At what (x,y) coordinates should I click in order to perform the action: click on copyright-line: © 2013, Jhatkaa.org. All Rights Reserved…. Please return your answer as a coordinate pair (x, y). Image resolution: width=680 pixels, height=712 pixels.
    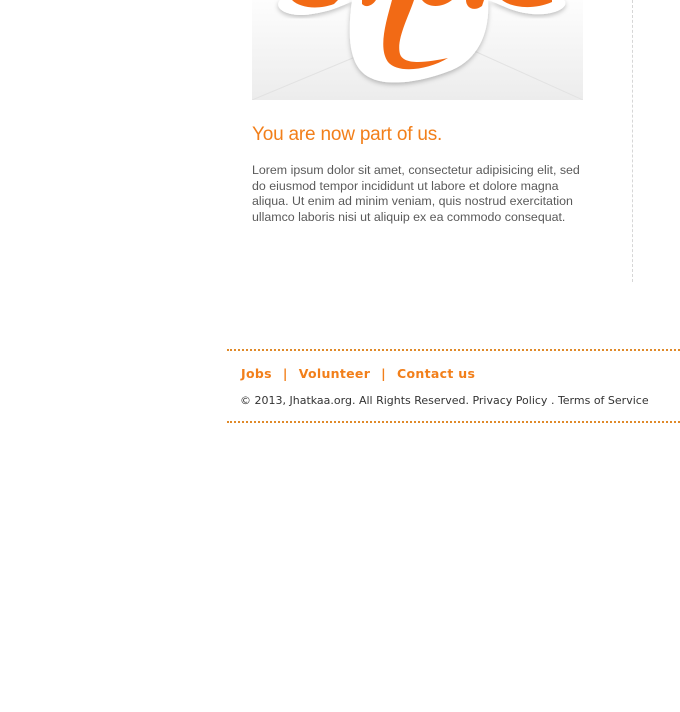
    Looking at the image, I should click on (444, 400).